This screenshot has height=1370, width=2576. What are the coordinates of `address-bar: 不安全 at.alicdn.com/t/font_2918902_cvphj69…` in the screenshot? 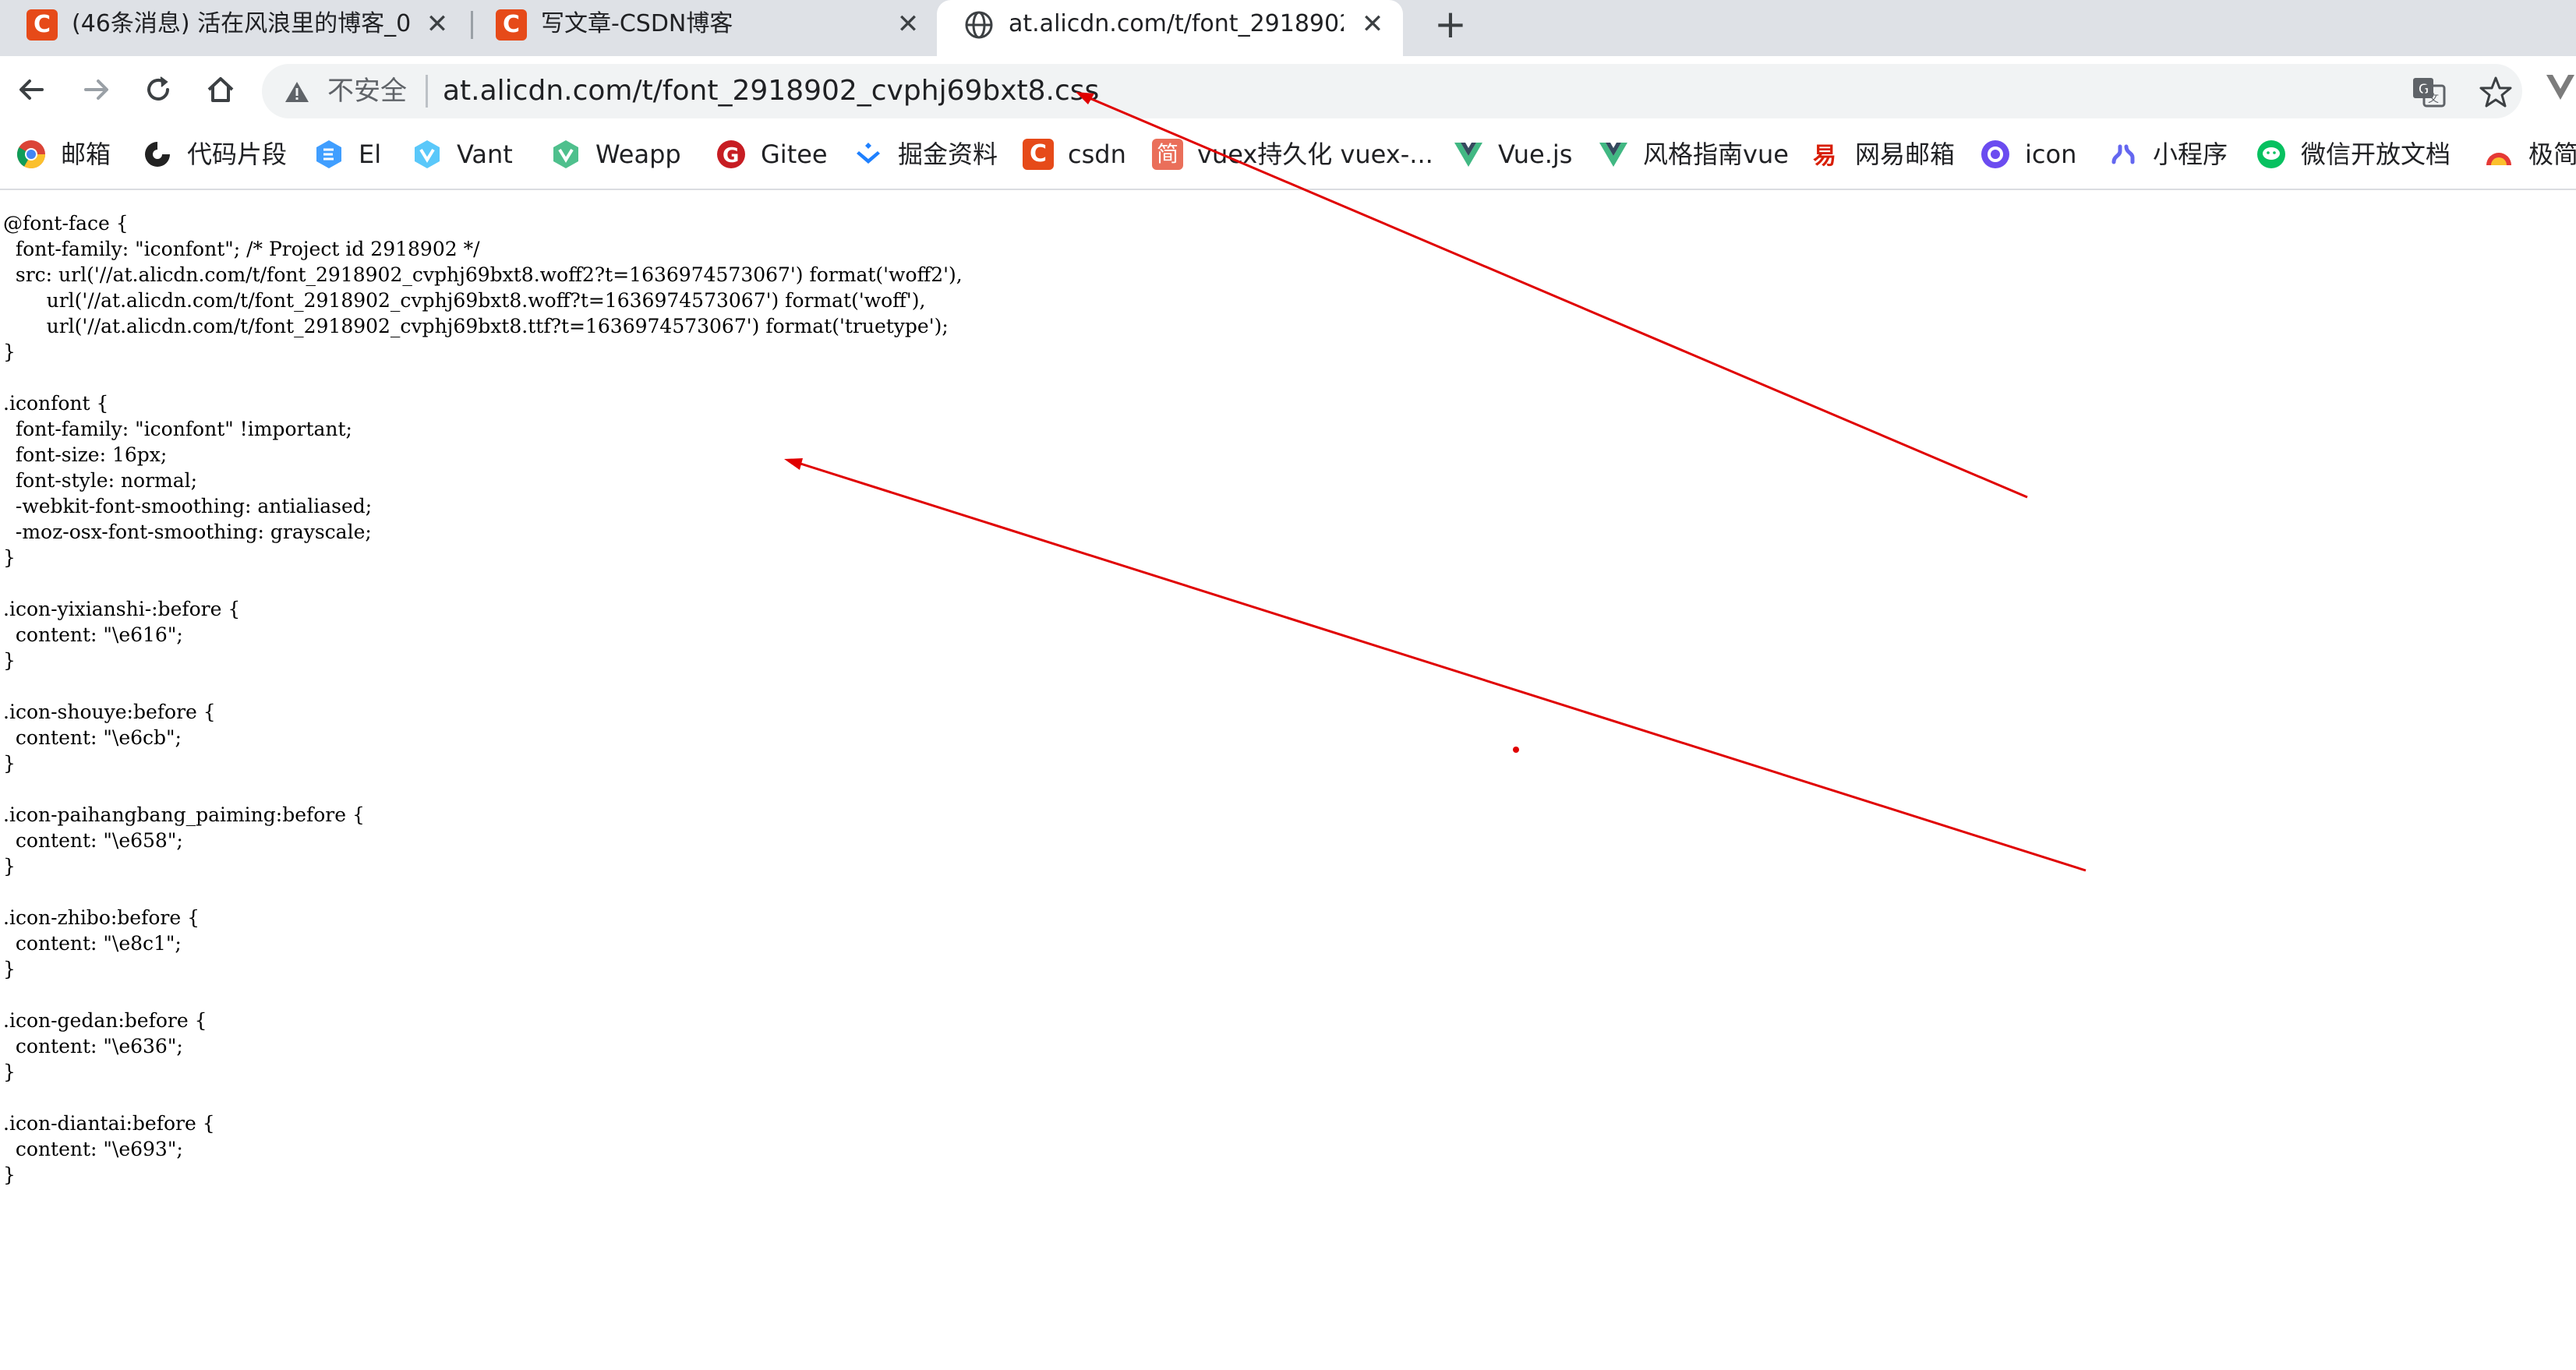 It's located at (1392, 91).